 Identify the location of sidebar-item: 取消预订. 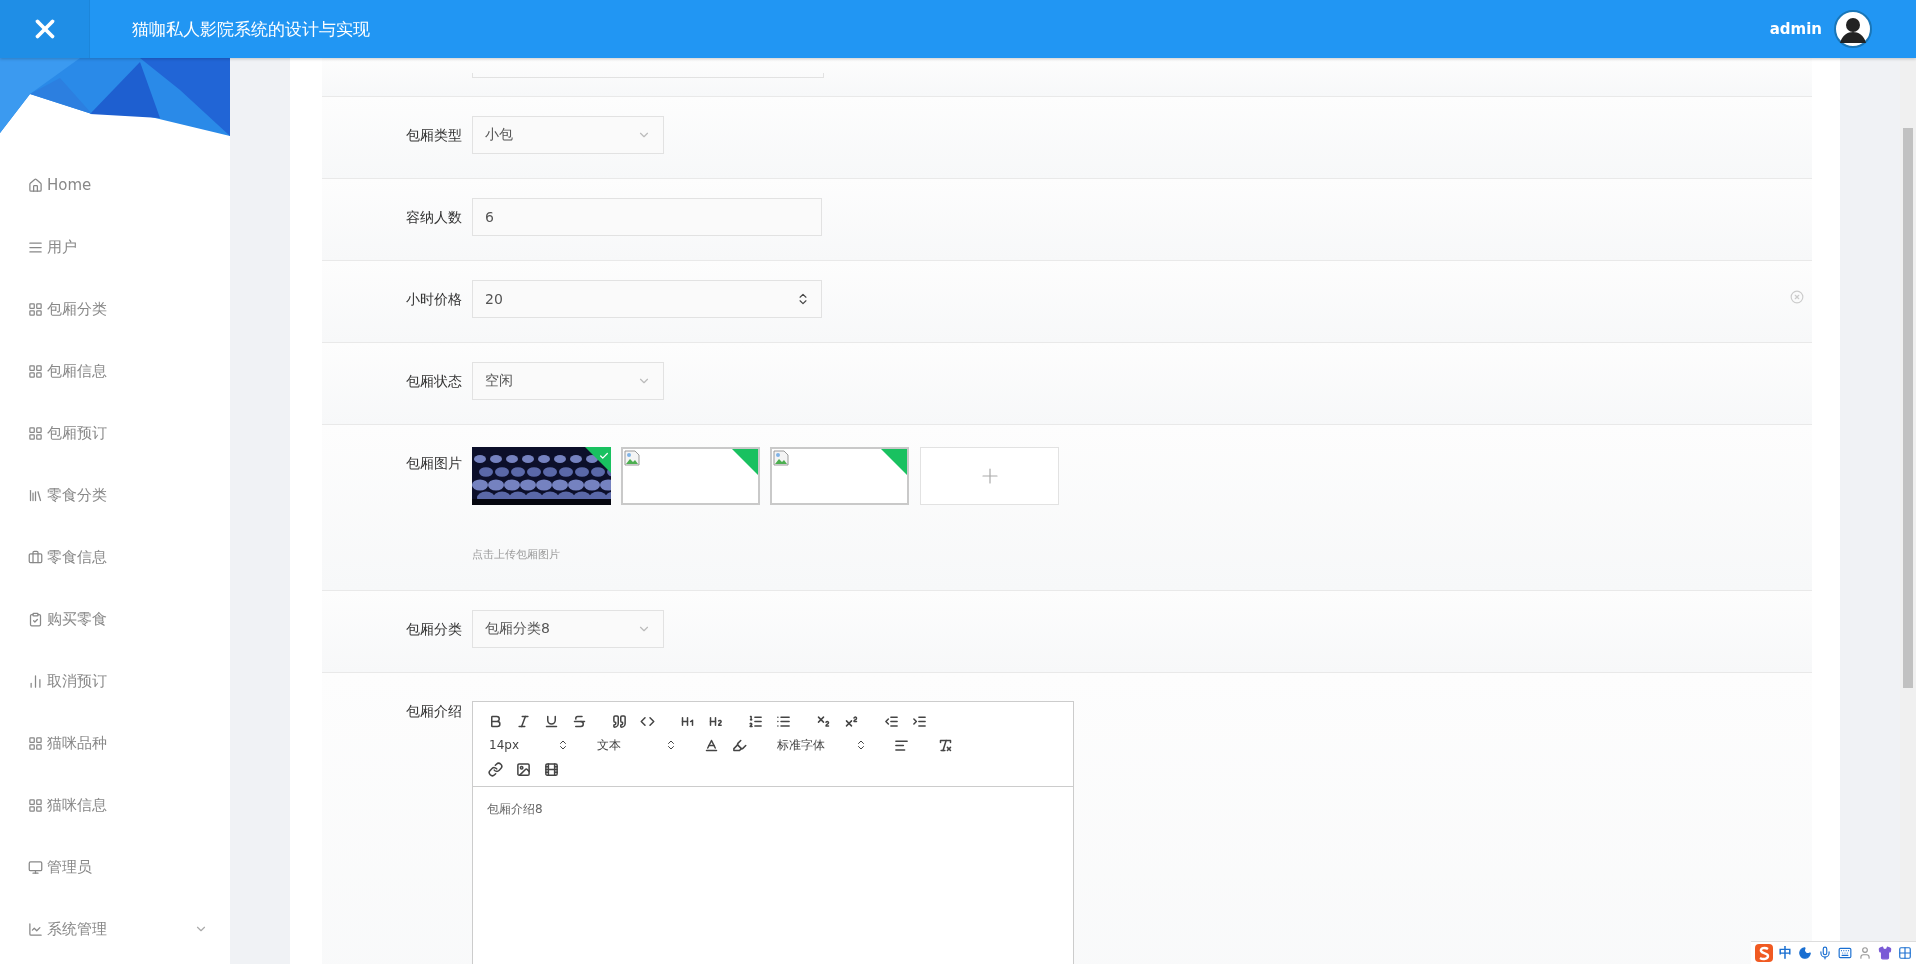
(115, 681).